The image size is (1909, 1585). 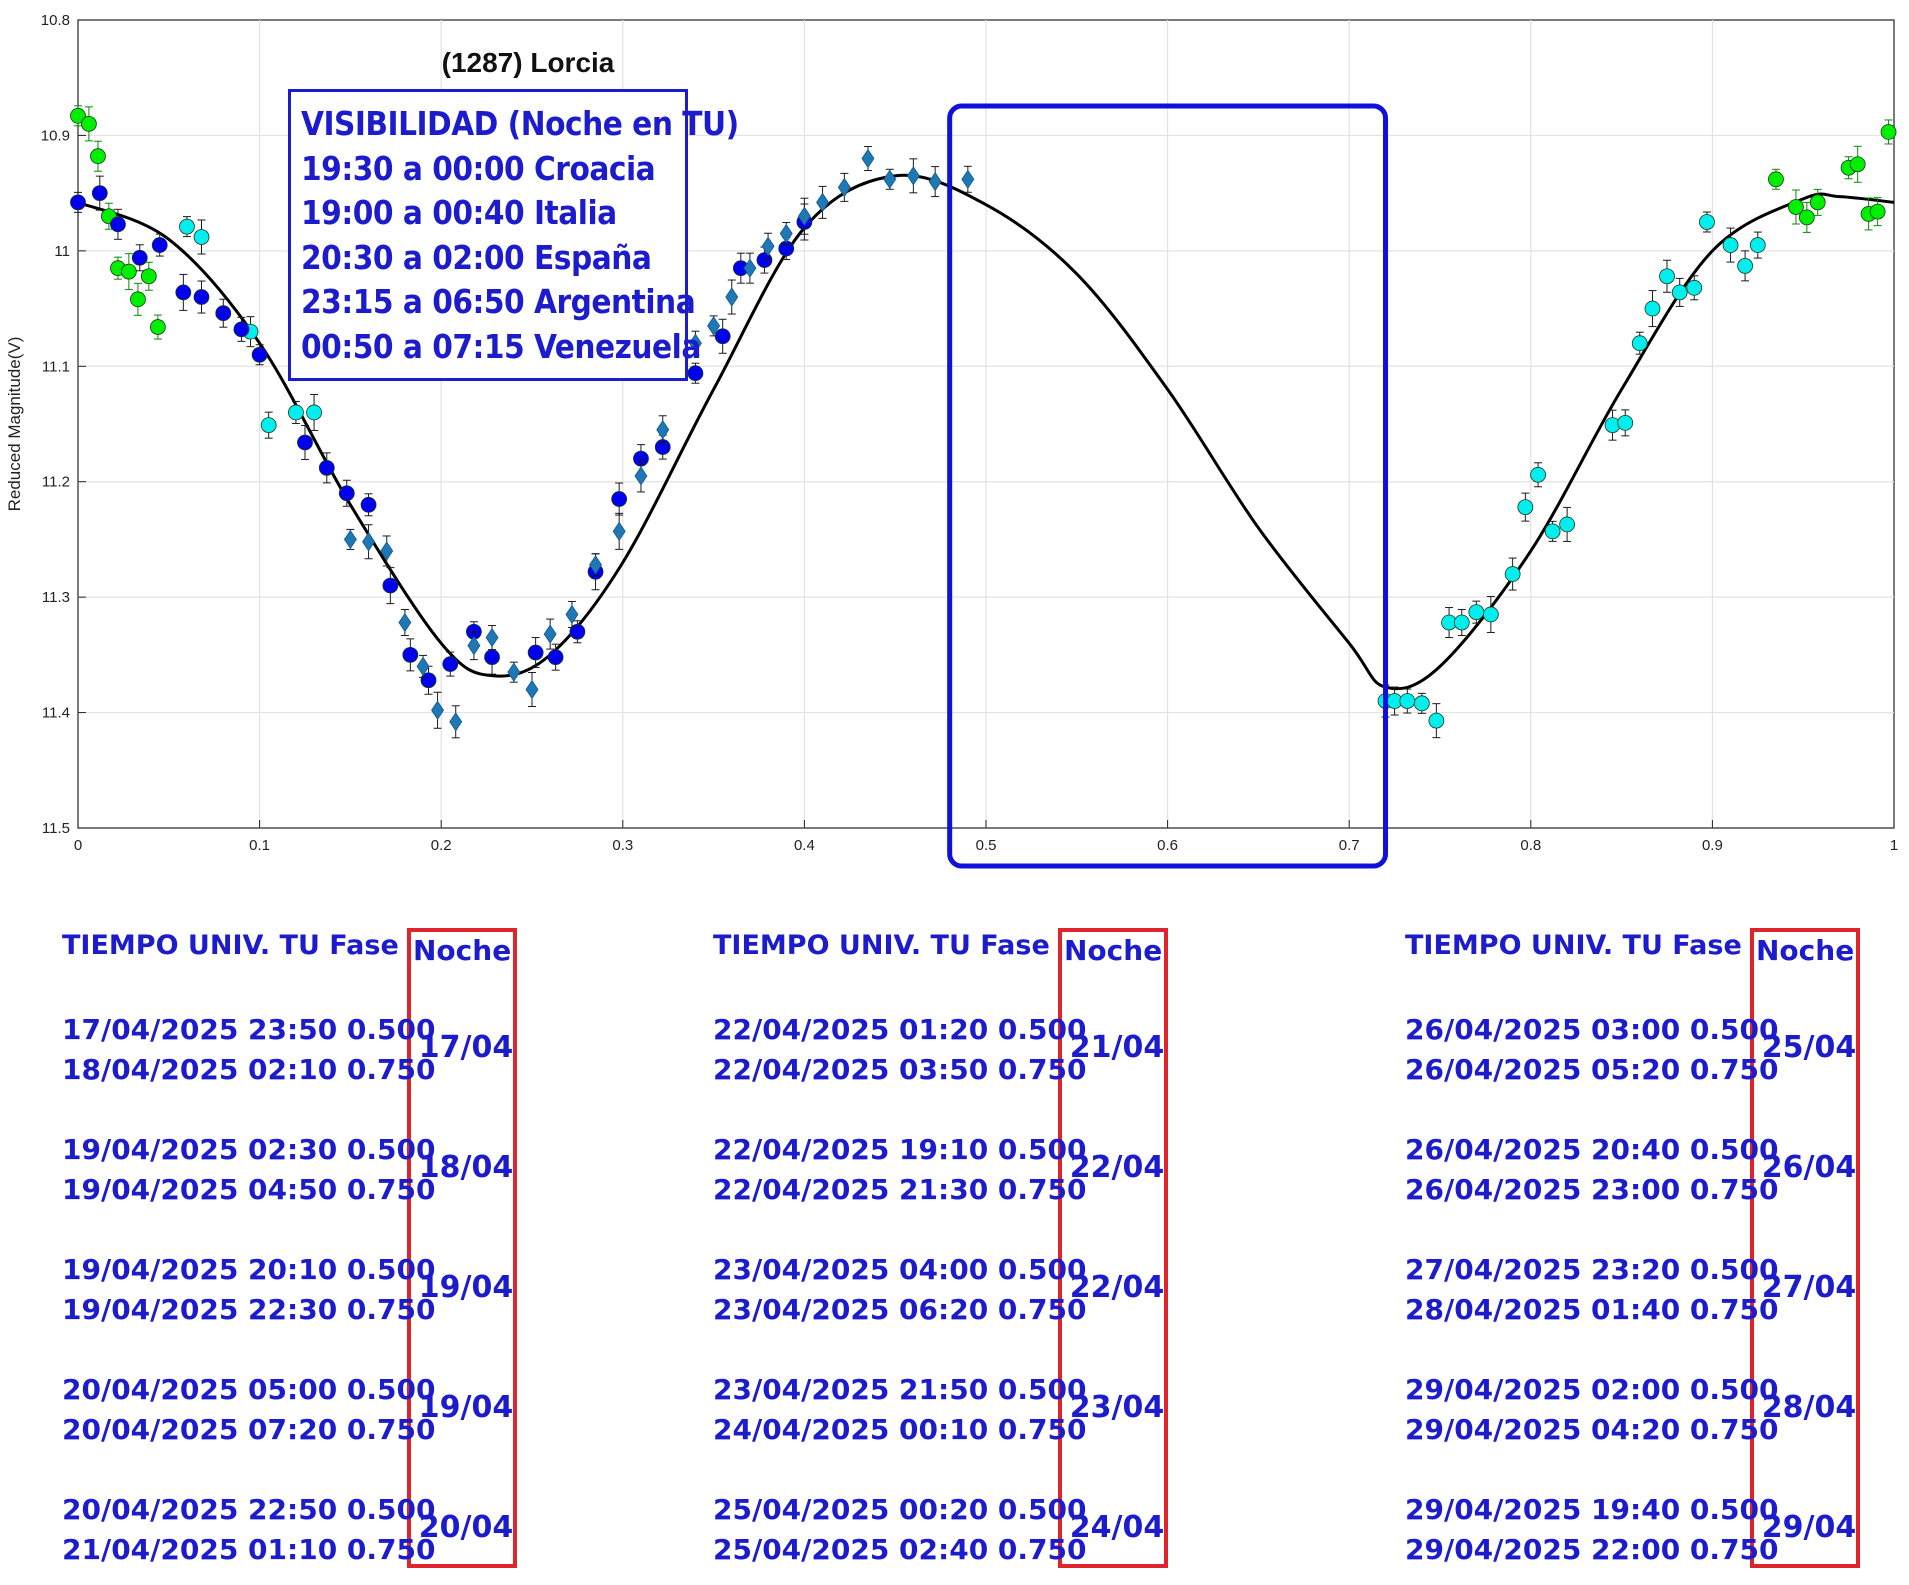 I want to click on x-tick-label: 0.3, so click(x=622, y=845).